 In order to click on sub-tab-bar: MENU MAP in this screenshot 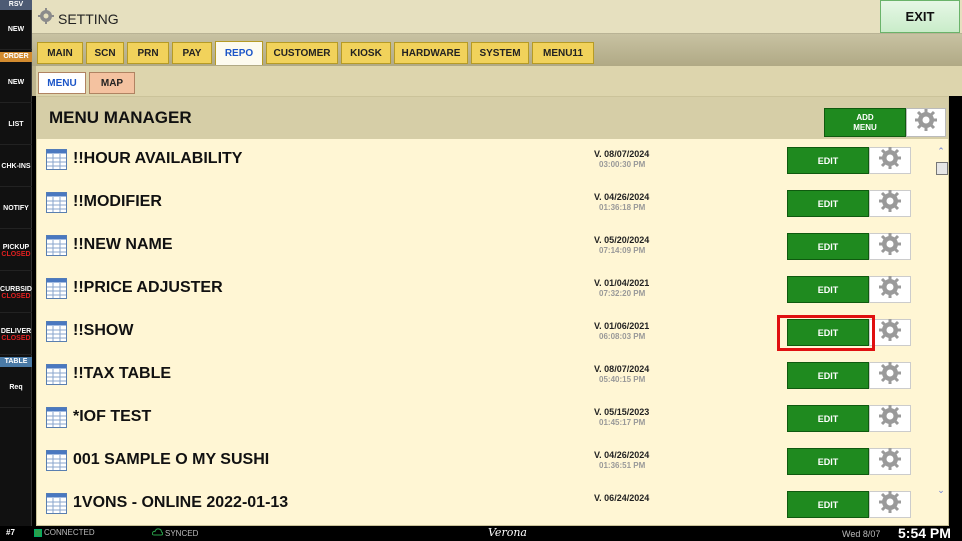, I will do `click(497, 81)`.